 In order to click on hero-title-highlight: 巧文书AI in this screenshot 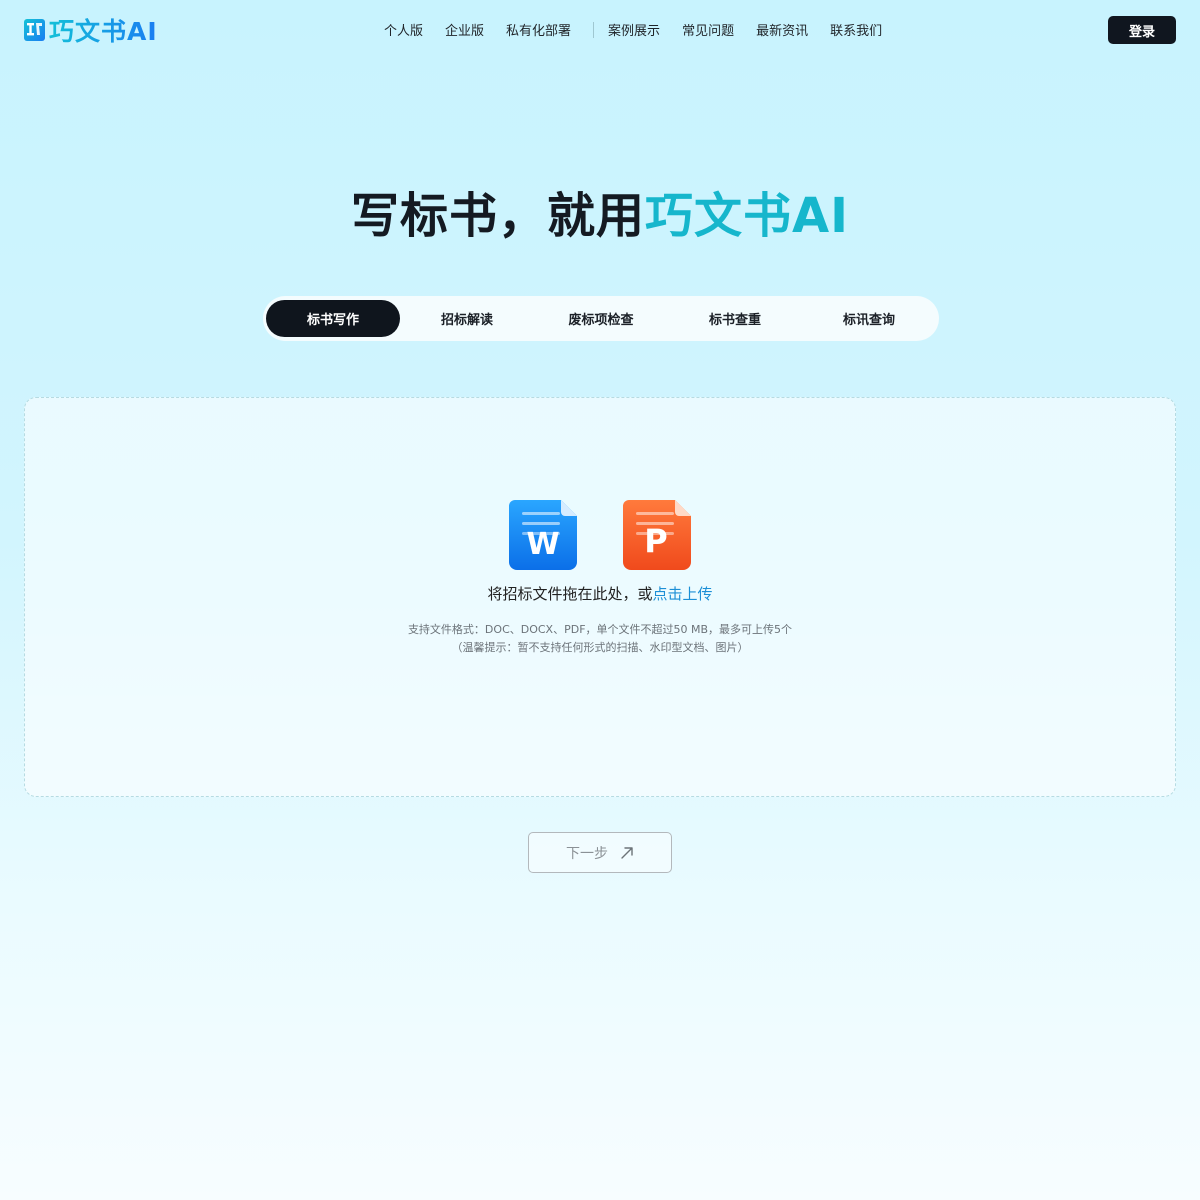, I will do `click(747, 216)`.